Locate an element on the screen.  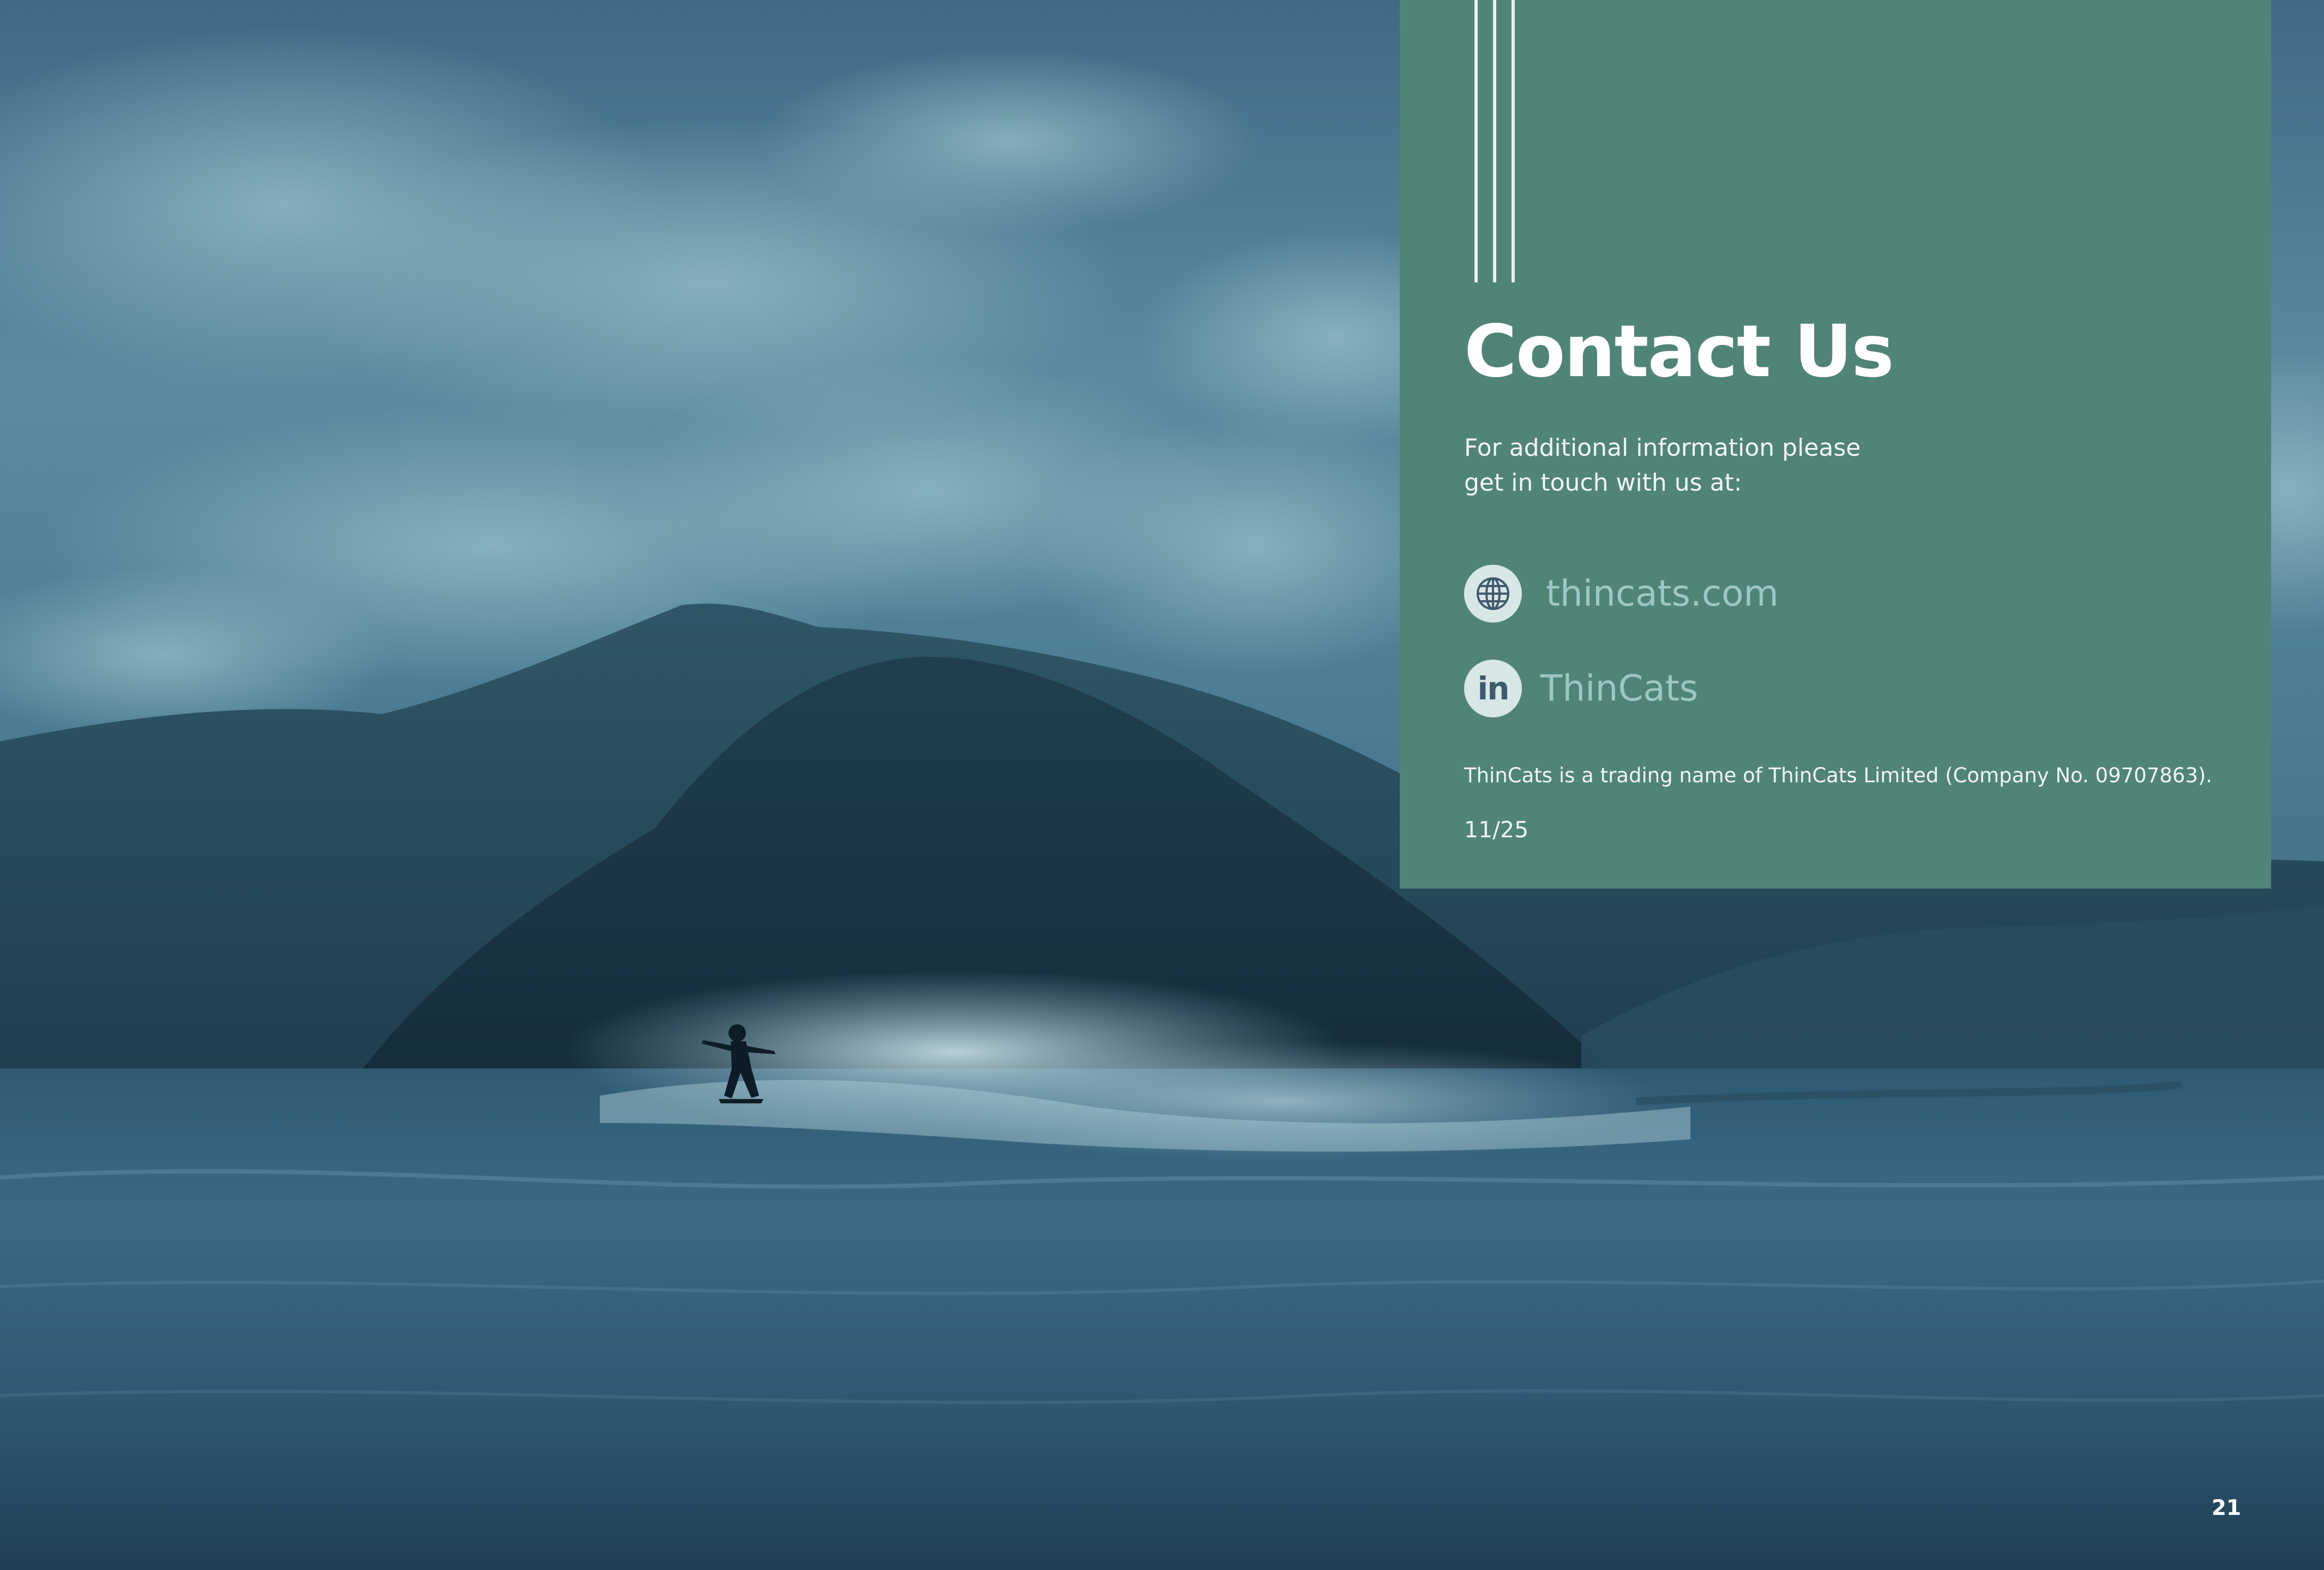
linkedin-icon: in is located at coordinates (1493, 688).